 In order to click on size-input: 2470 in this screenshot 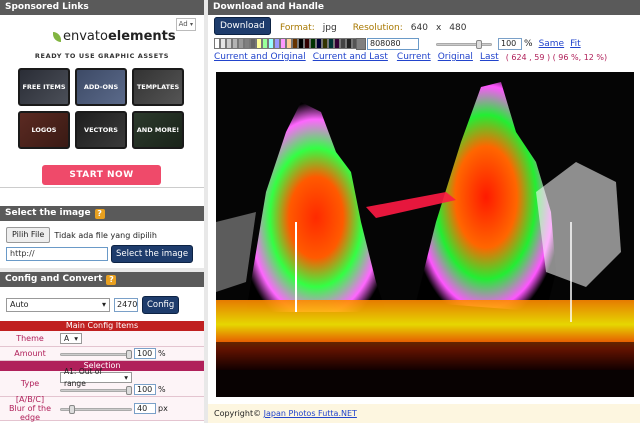, I will do `click(126, 305)`.